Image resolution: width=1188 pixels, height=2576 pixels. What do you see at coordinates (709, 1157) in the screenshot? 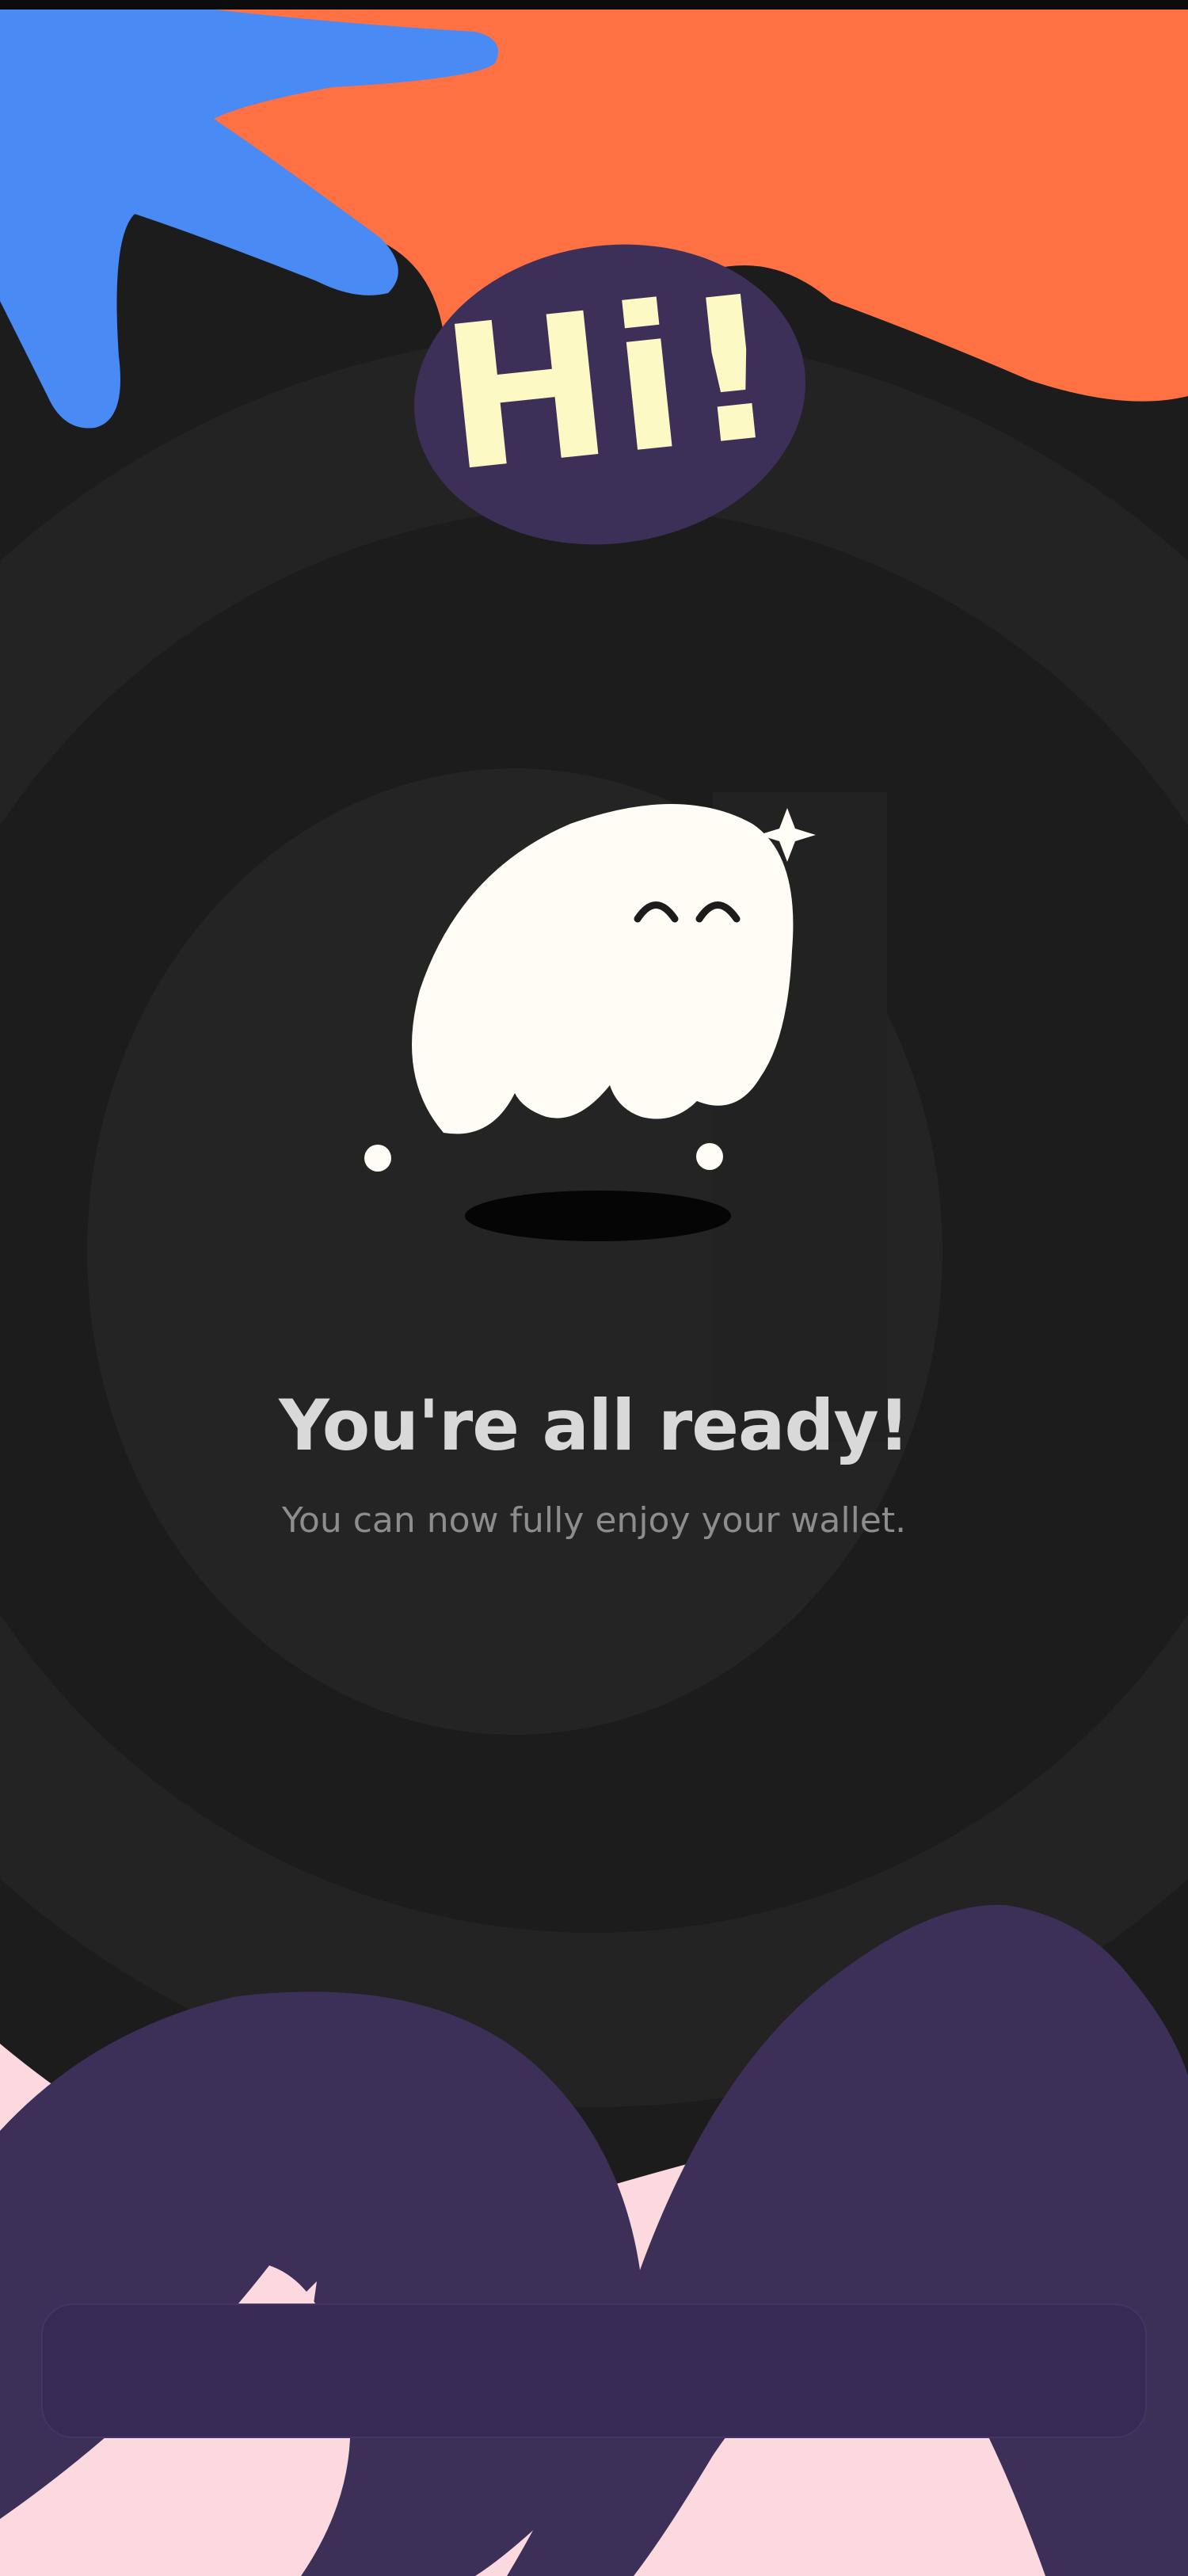
I see `right-dot` at bounding box center [709, 1157].